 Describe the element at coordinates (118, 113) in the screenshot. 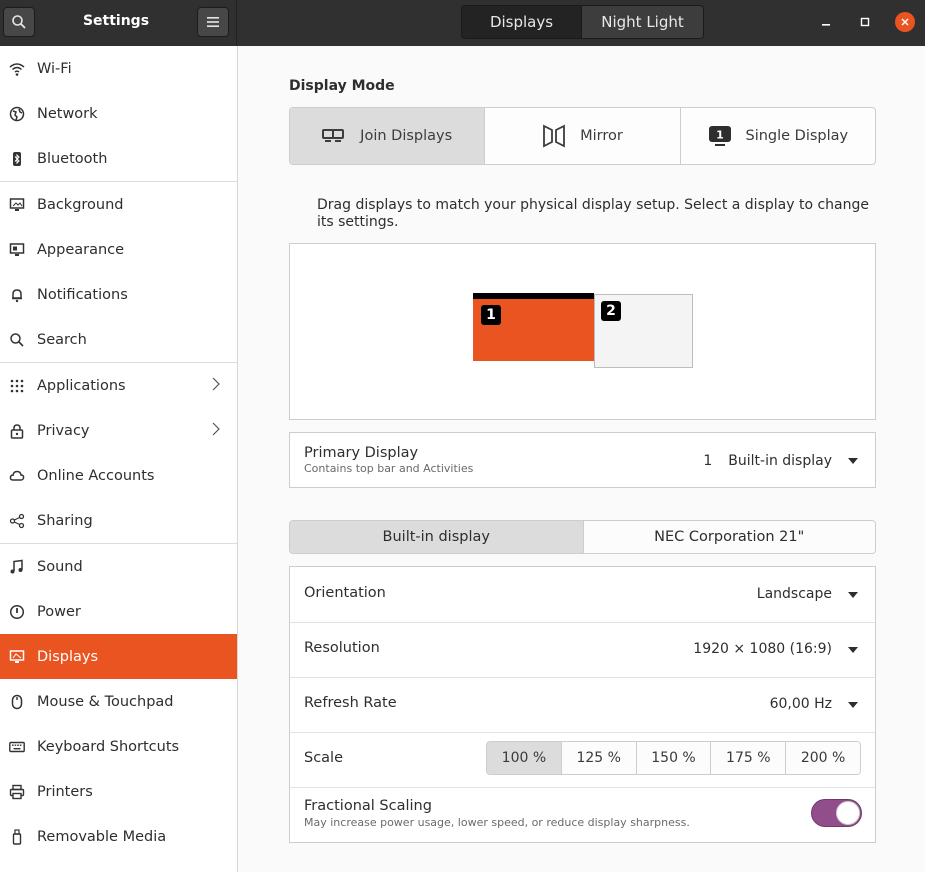

I see `sidebar-item-network: Network` at that location.